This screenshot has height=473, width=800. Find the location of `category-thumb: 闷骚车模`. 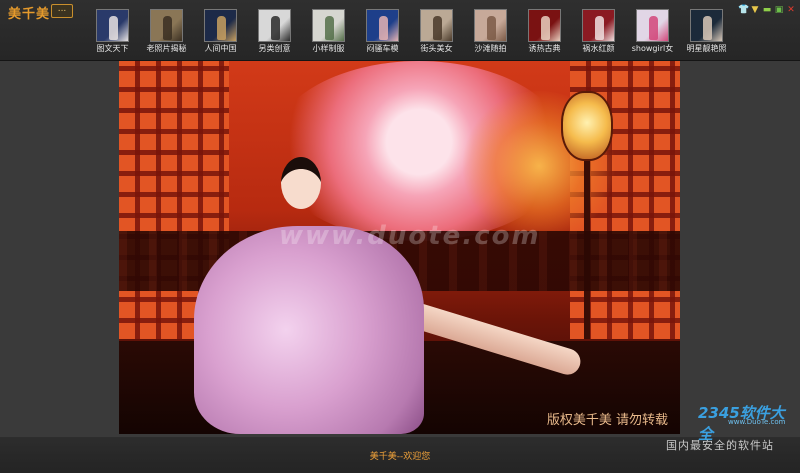

category-thumb: 闷骚车模 is located at coordinates (382, 31).